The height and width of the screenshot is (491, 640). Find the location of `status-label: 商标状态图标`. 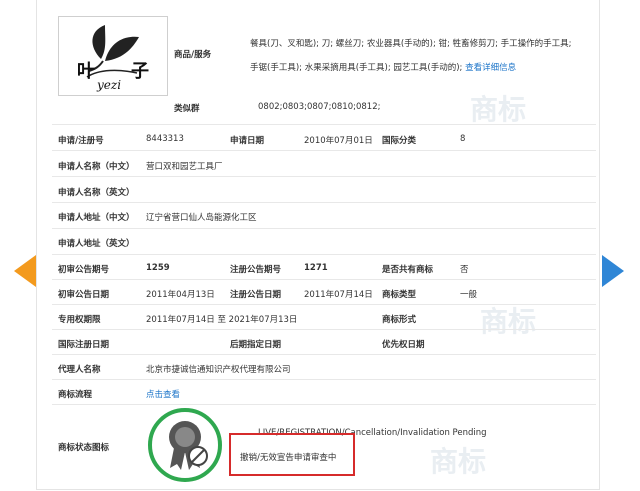

status-label: 商标状态图标 is located at coordinates (84, 448).